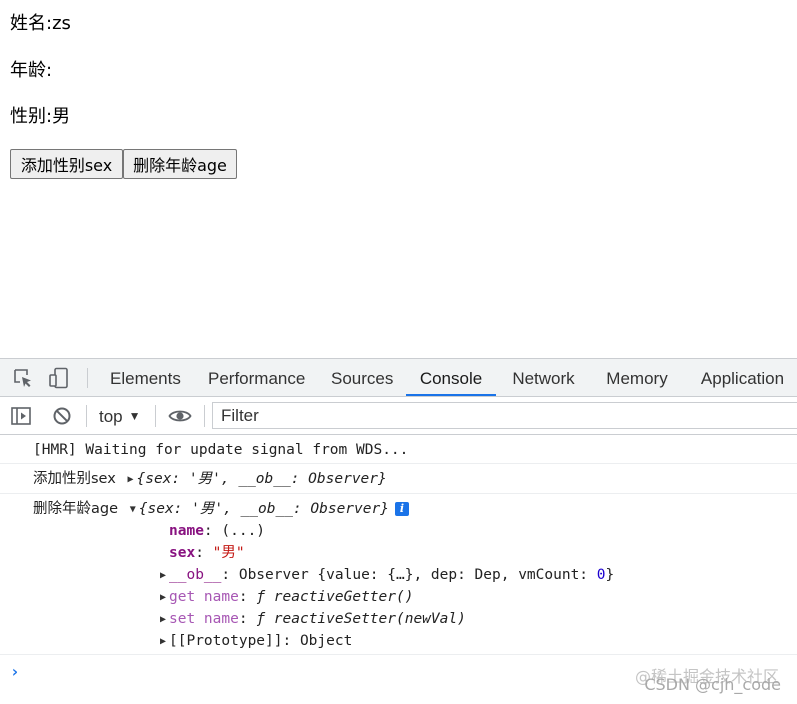 This screenshot has height=704, width=797. What do you see at coordinates (204, 597) in the screenshot?
I see `property-key: get name` at bounding box center [204, 597].